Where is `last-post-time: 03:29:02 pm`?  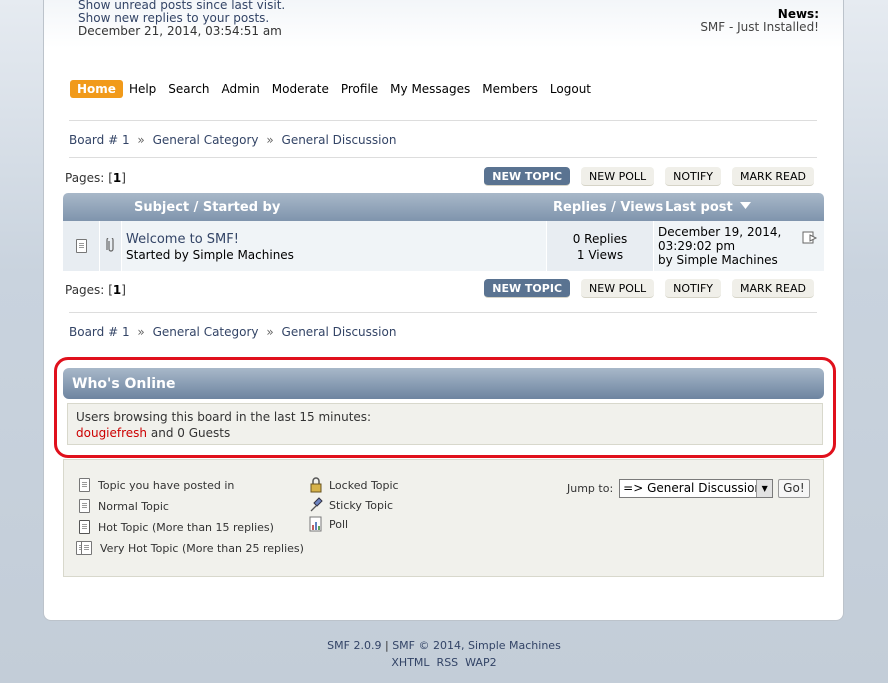
last-post-time: 03:29:02 pm is located at coordinates (697, 246).